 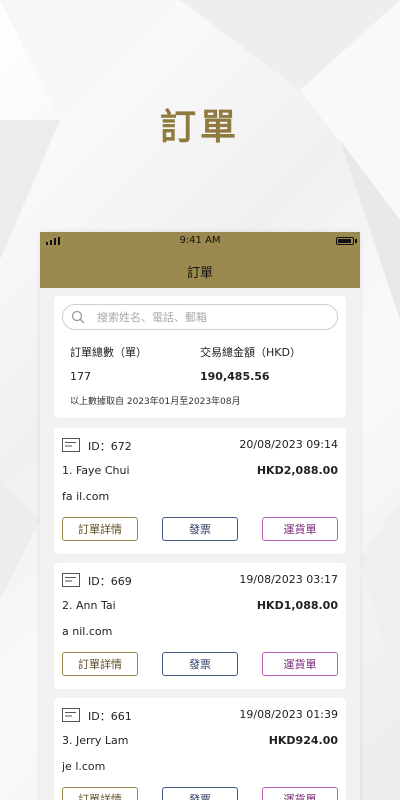 What do you see at coordinates (297, 605) in the screenshot?
I see `order-amount: HKD1,088.00` at bounding box center [297, 605].